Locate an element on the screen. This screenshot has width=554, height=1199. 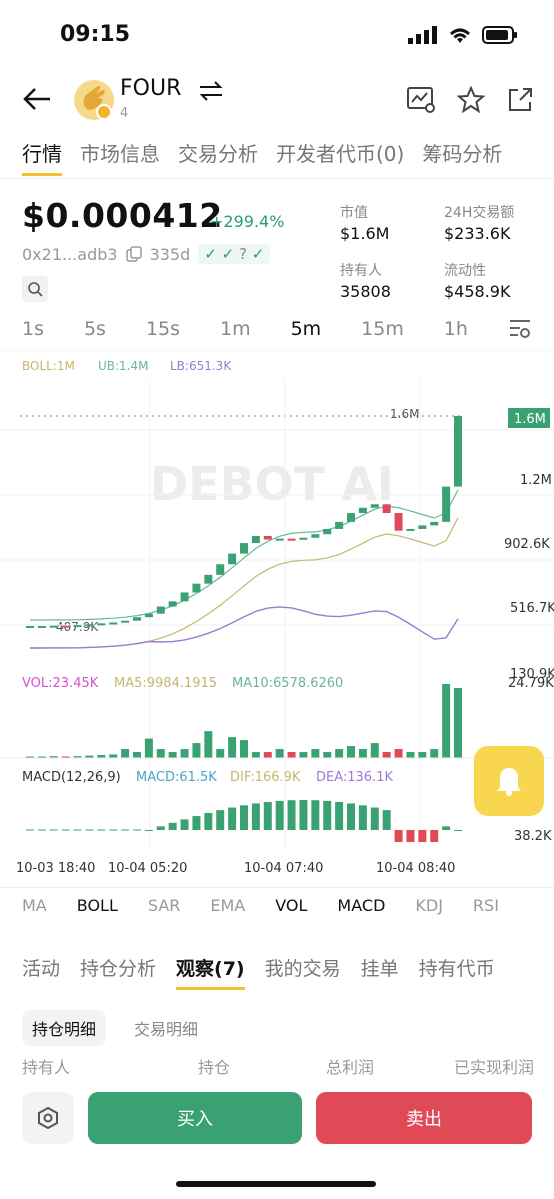
tf-5s: 5s is located at coordinates (95, 329).